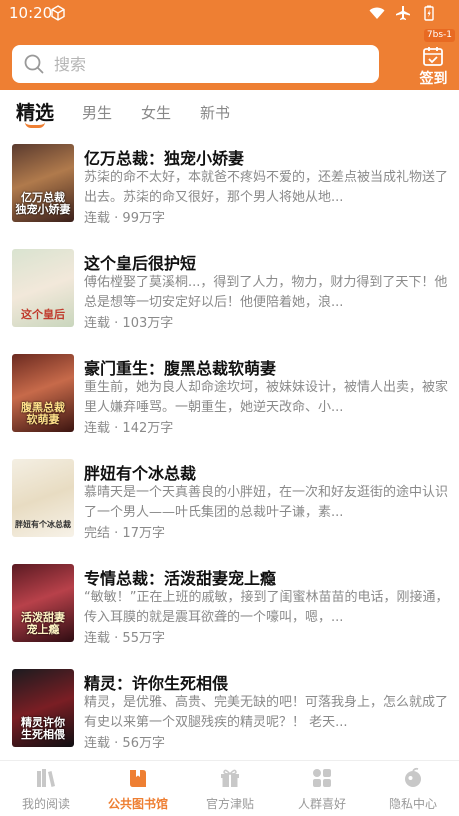  What do you see at coordinates (43, 314) in the screenshot?
I see `book-cover-title: 这个皇后` at bounding box center [43, 314].